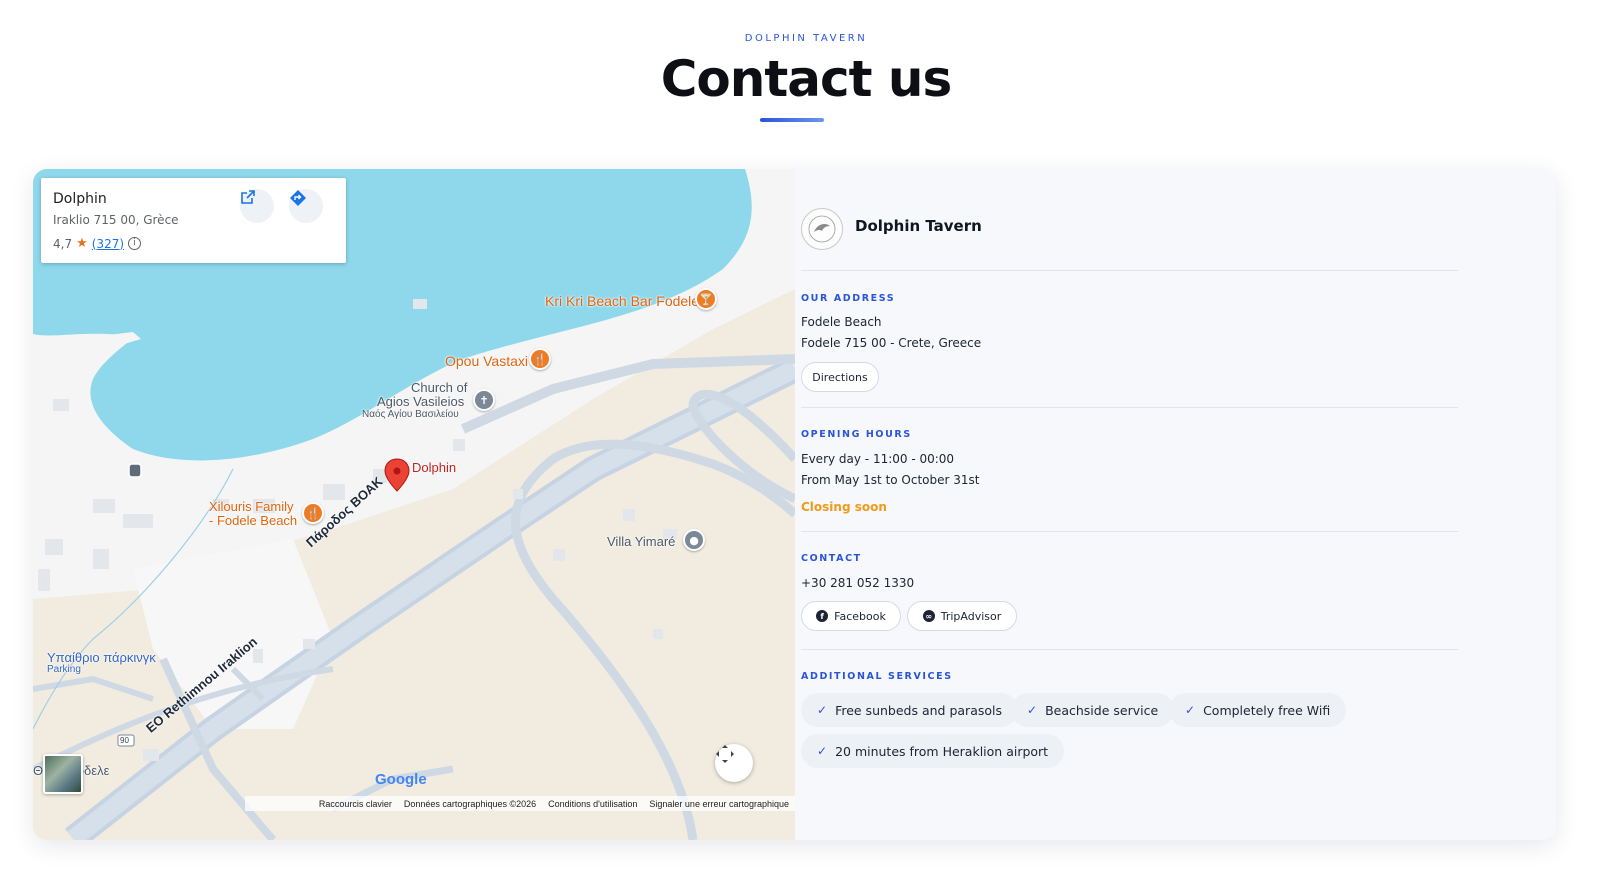  What do you see at coordinates (860, 616) in the screenshot?
I see `facebook-label: Facebook` at bounding box center [860, 616].